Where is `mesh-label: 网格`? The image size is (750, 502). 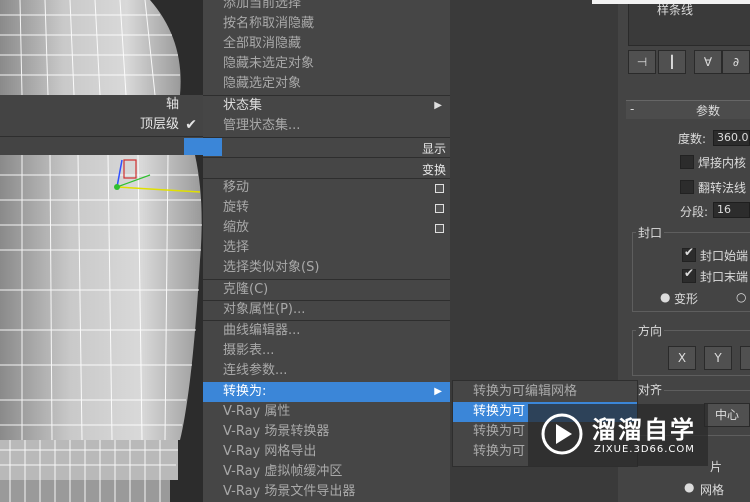 mesh-label: 网格 is located at coordinates (712, 490).